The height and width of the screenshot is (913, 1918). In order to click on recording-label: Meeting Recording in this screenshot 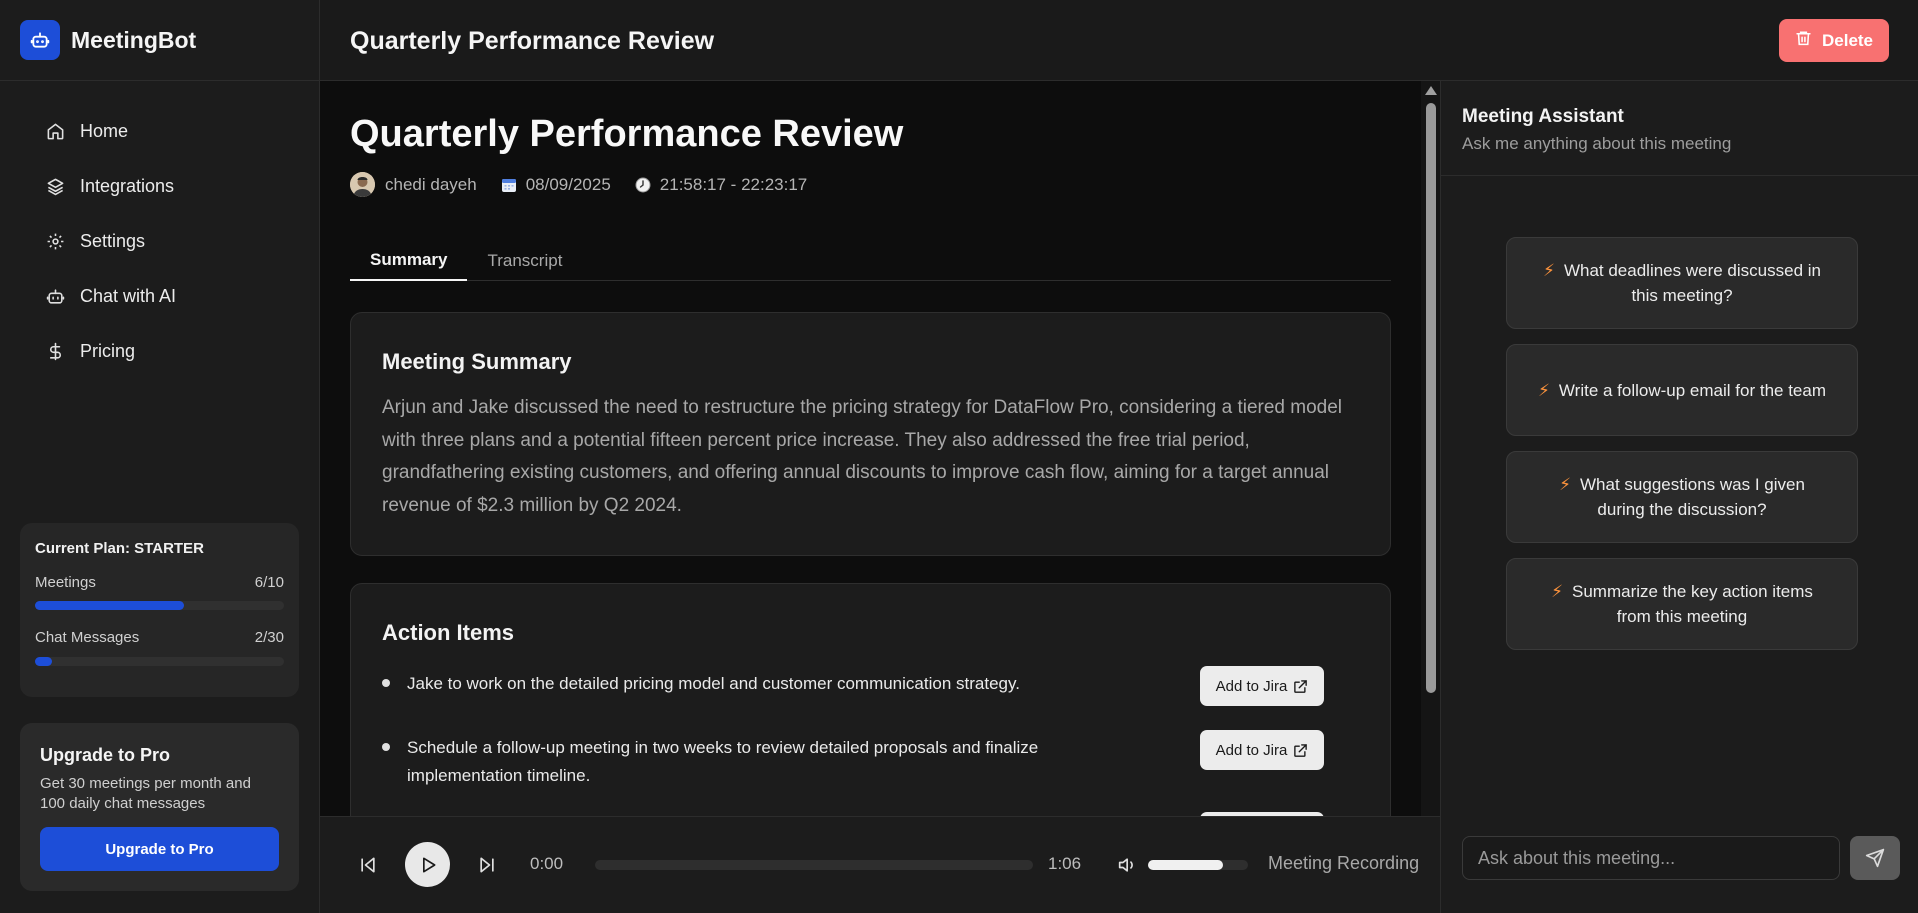, I will do `click(1344, 863)`.